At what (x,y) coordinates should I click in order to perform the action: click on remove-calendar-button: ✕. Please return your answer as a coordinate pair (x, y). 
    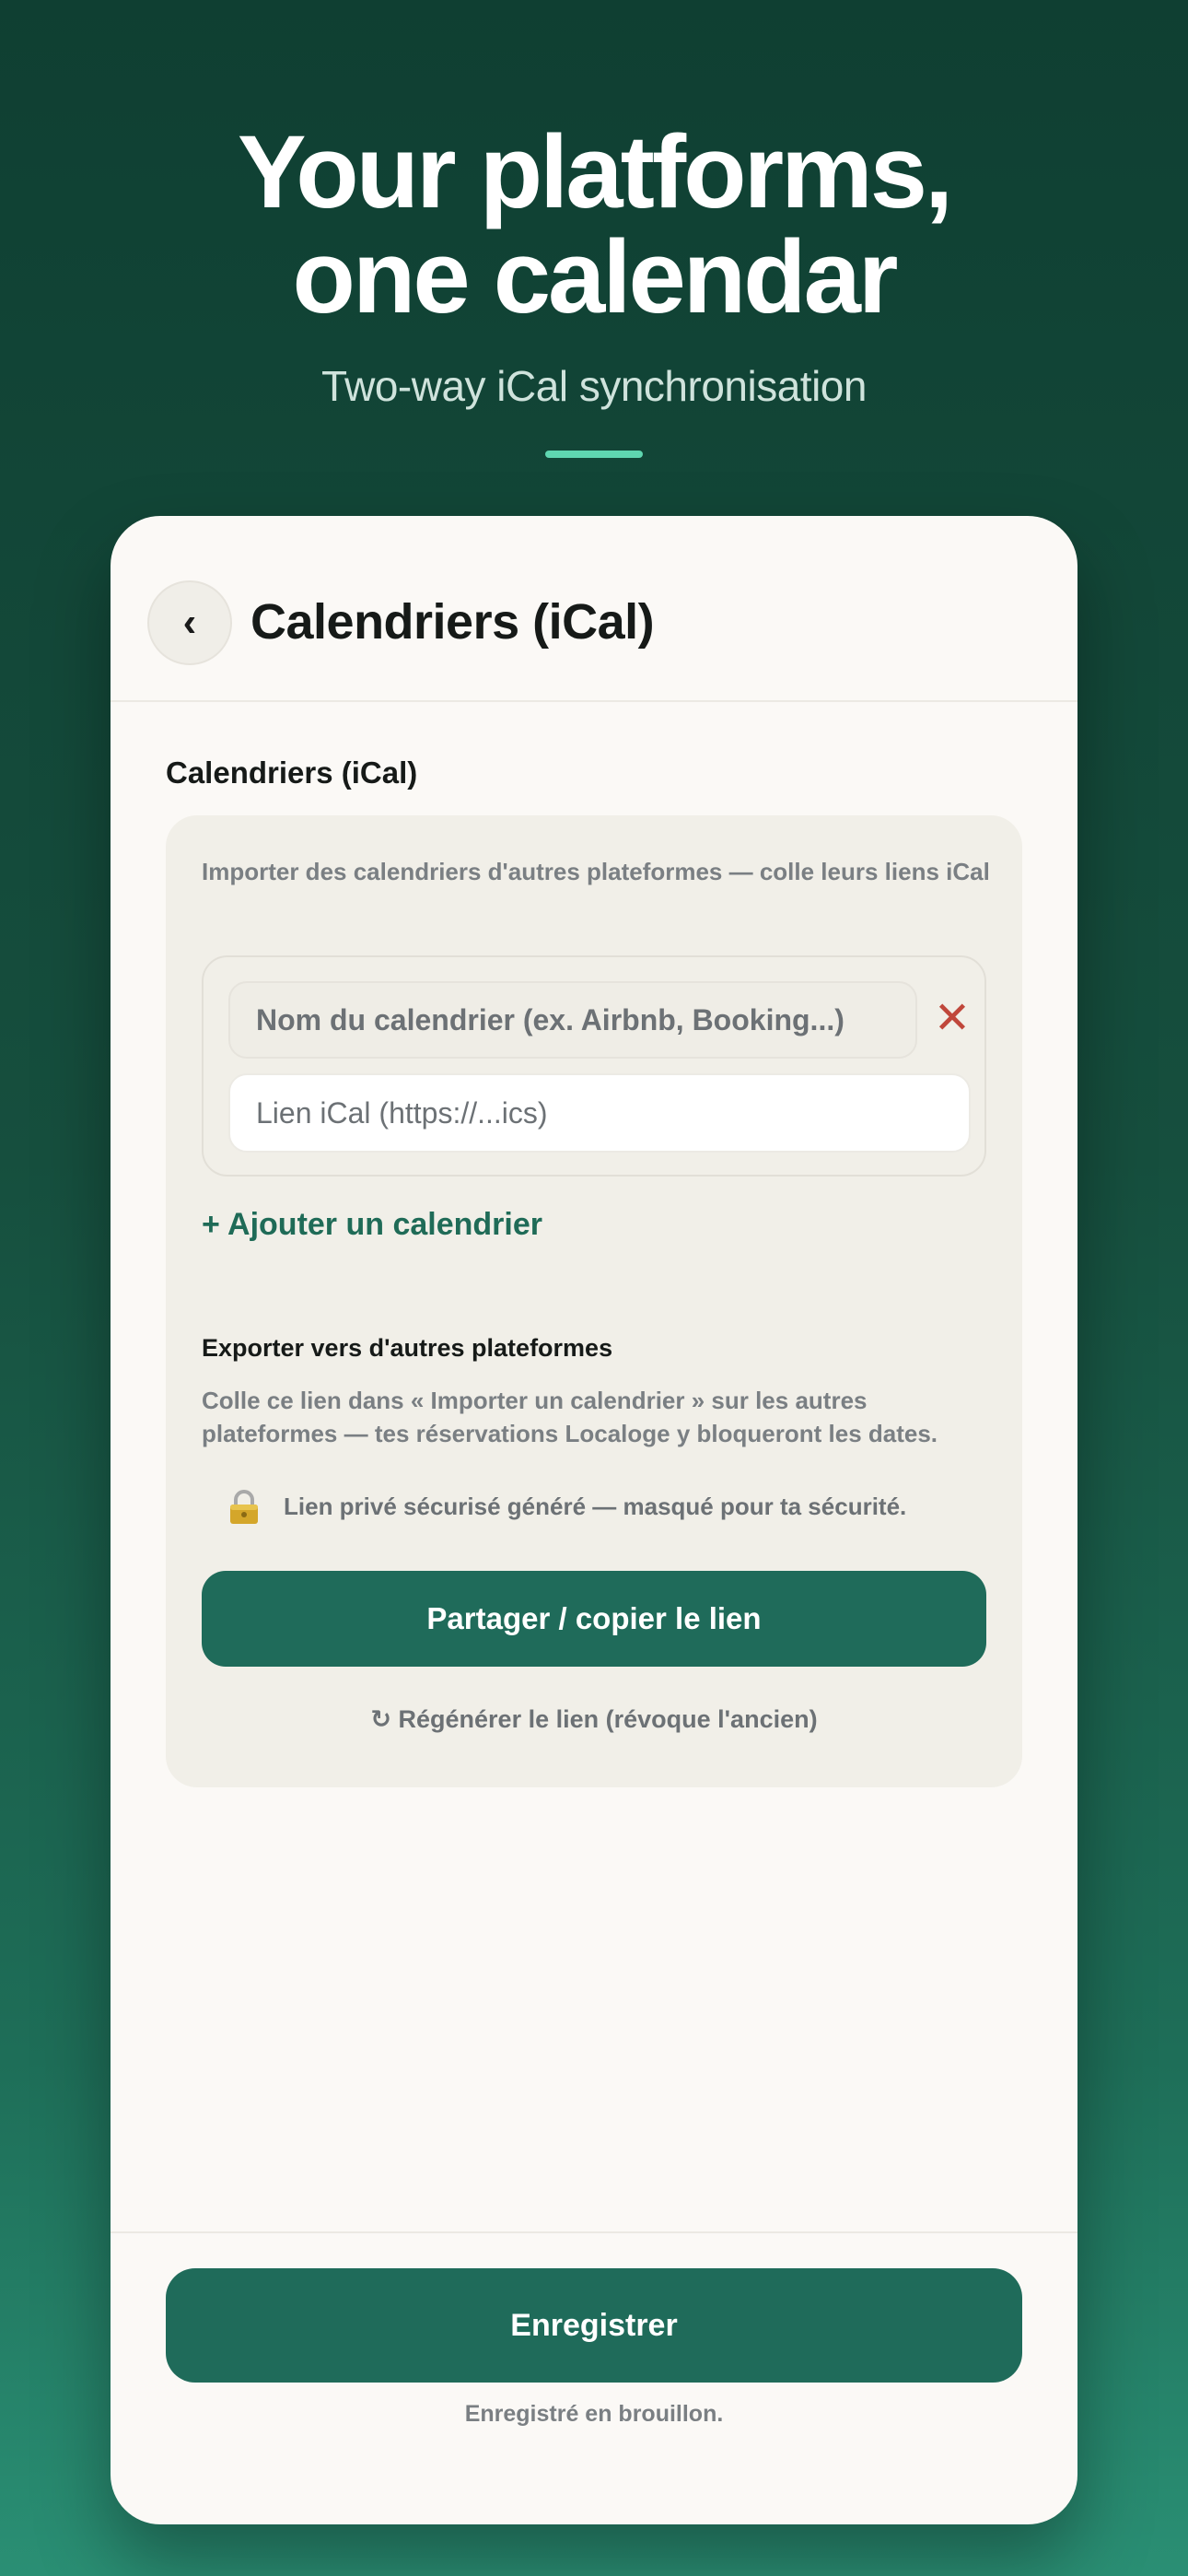
    Looking at the image, I should click on (952, 1019).